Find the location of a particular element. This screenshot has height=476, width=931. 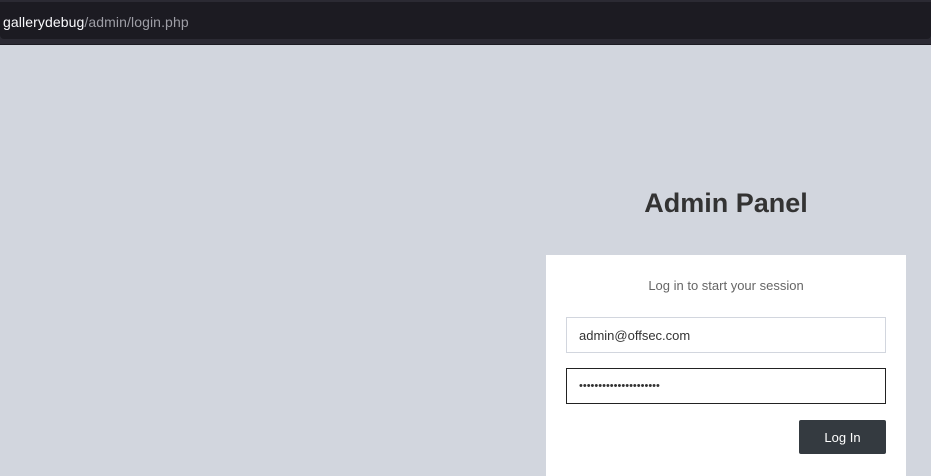

password-field is located at coordinates (726, 386).